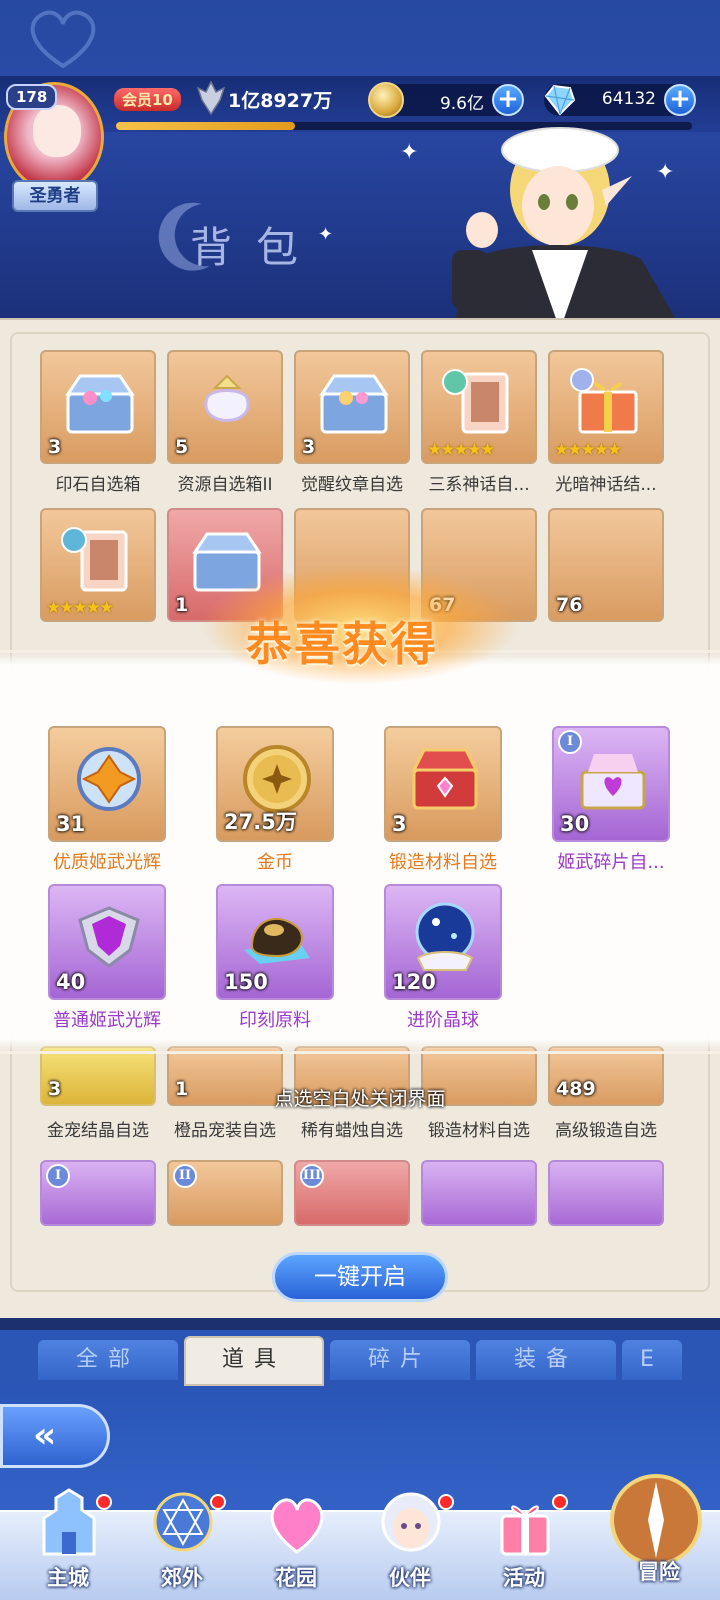  Describe the element at coordinates (546, 1360) in the screenshot. I see `tab-equipment: 装备` at that location.